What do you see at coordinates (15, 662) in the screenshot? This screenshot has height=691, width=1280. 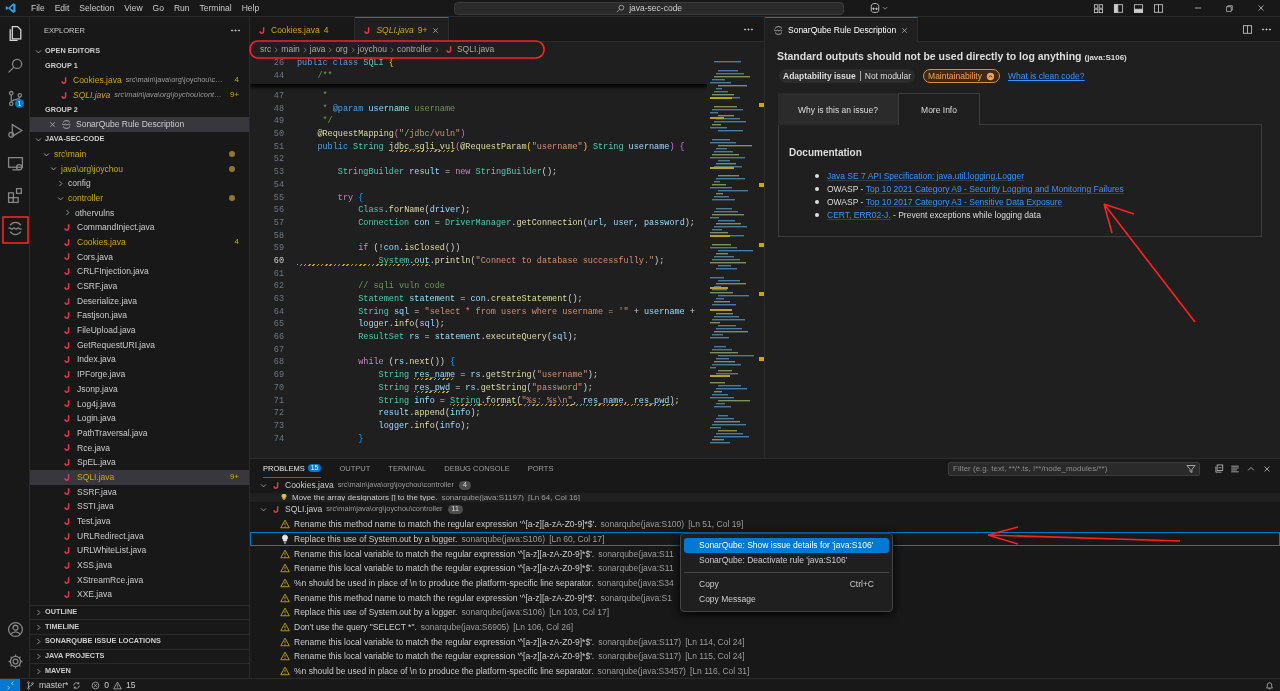 I see `settings-icon` at bounding box center [15, 662].